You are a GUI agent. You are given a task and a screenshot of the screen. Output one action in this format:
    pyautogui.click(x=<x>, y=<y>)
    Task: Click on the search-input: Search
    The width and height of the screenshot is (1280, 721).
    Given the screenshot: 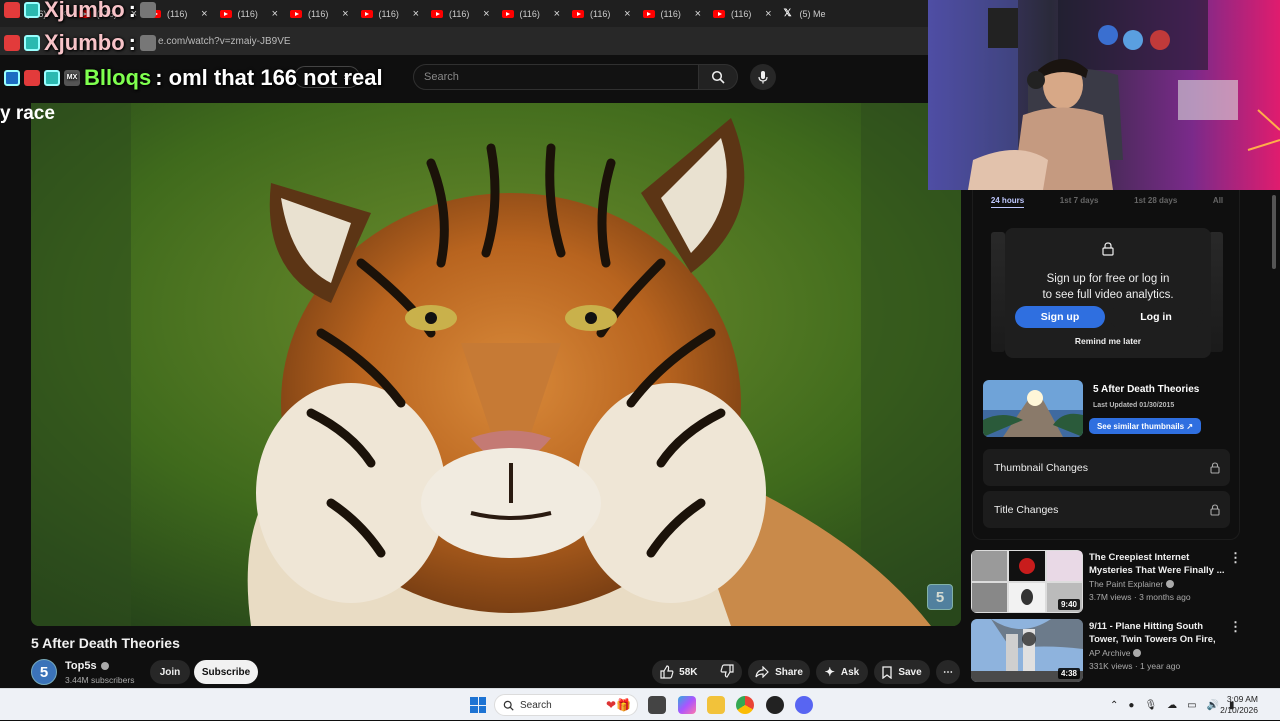 What is the action you would take?
    pyautogui.click(x=556, y=77)
    